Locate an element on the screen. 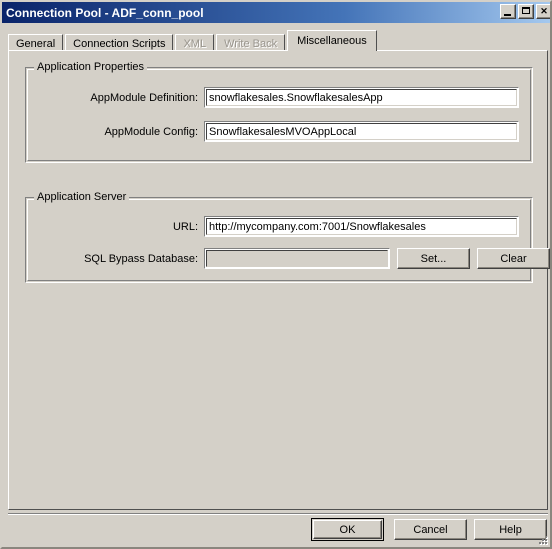 Image resolution: width=552 pixels, height=549 pixels. appmodule-definition-value: snowflakesales.SnowflakesalesApp is located at coordinates (361, 97).